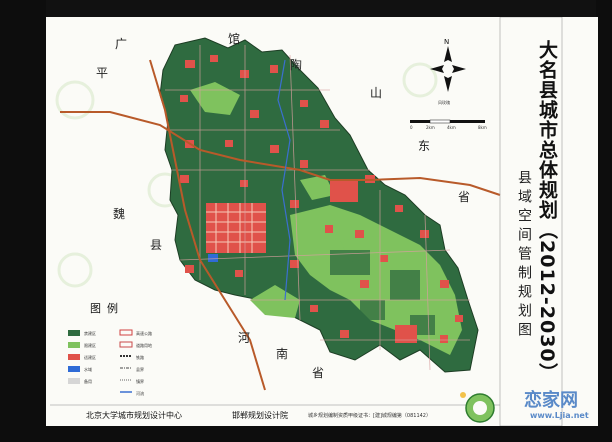  I want to click on map-title: 大名县城市总体规划（2012-2030）, so click(547, 211).